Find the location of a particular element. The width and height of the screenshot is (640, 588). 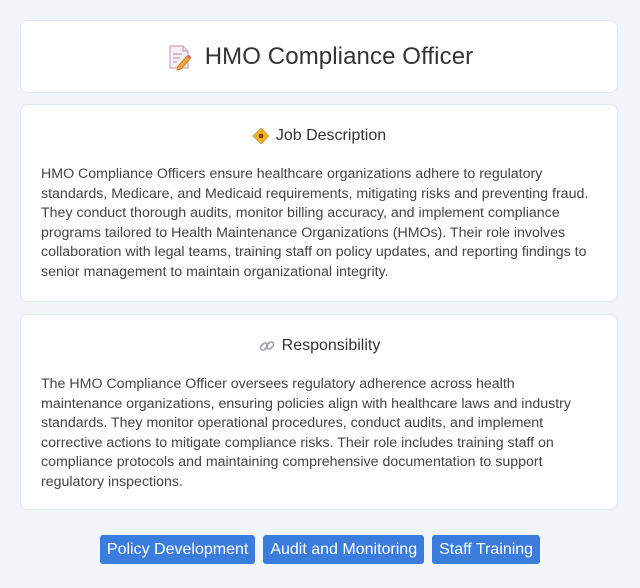

tag-staff-training: Staff Training is located at coordinates (486, 549).